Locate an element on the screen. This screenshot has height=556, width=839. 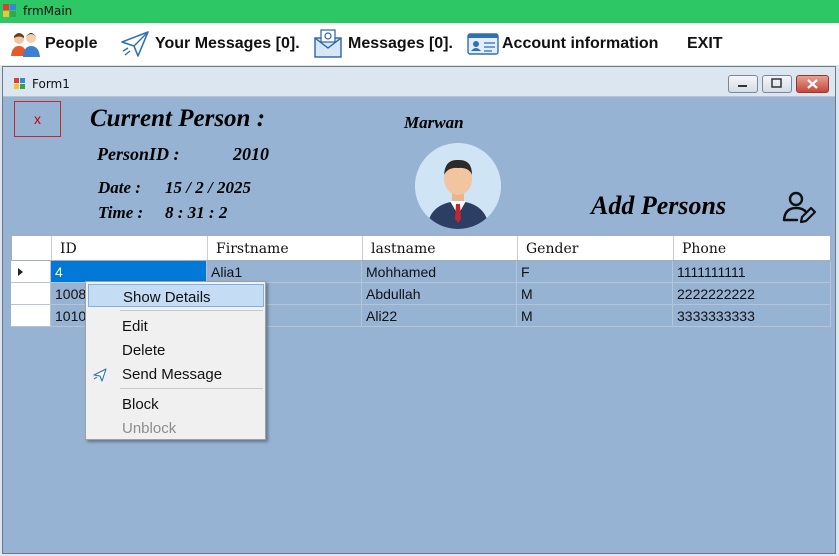
avatar is located at coordinates (458, 186).